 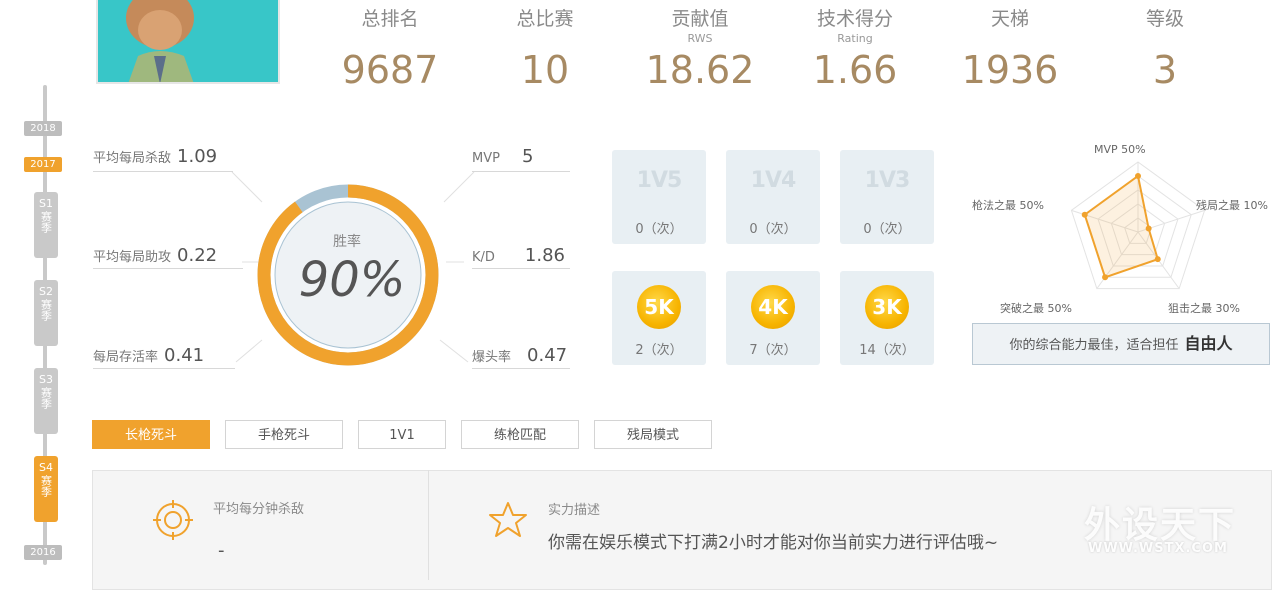 What do you see at coordinates (486, 158) in the screenshot?
I see `stat-label: MVP` at bounding box center [486, 158].